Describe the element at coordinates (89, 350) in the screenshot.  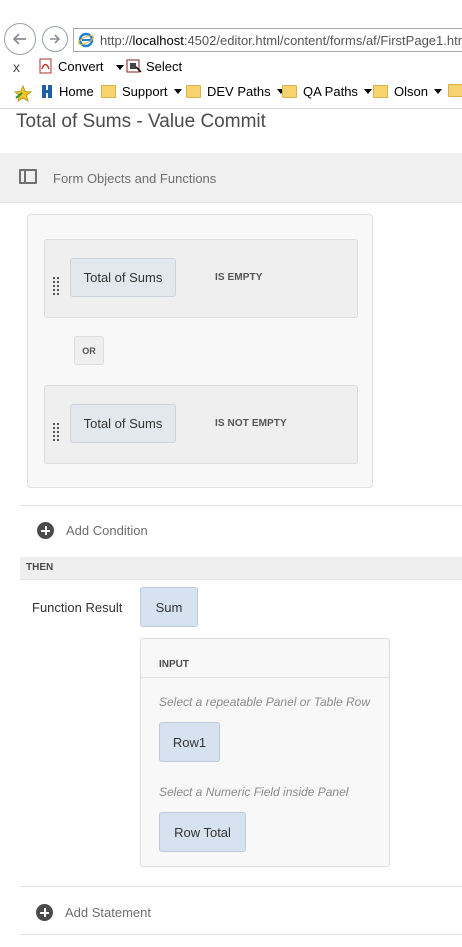
I see `or-operator-chip: OR` at that location.